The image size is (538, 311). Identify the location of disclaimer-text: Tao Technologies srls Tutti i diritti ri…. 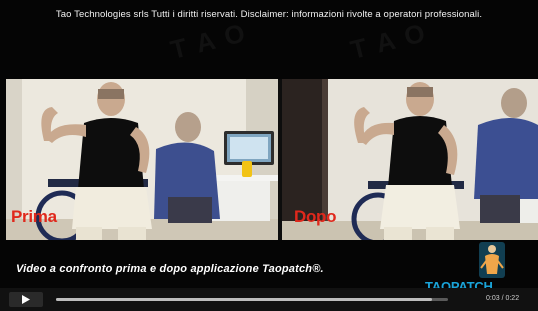
(269, 14).